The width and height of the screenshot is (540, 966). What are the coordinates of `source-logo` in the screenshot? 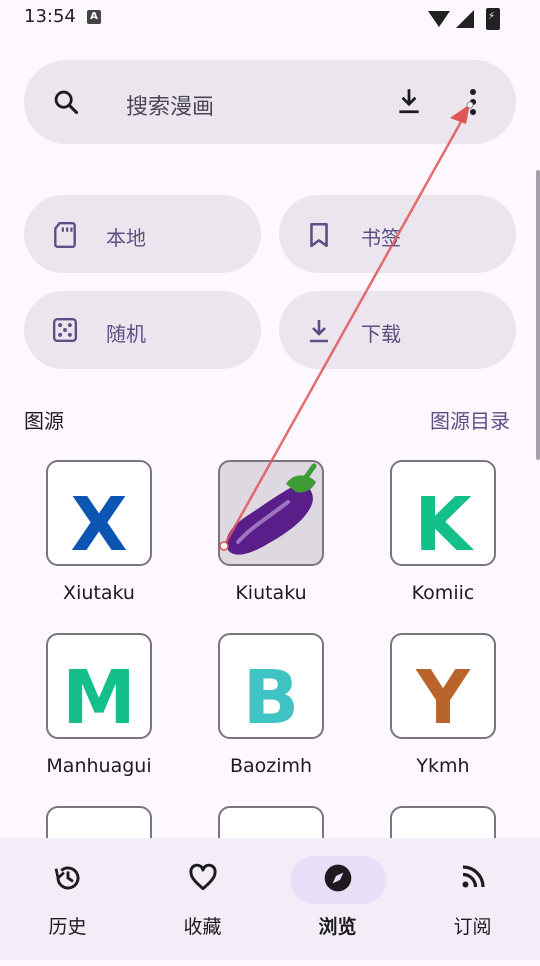 It's located at (271, 513).